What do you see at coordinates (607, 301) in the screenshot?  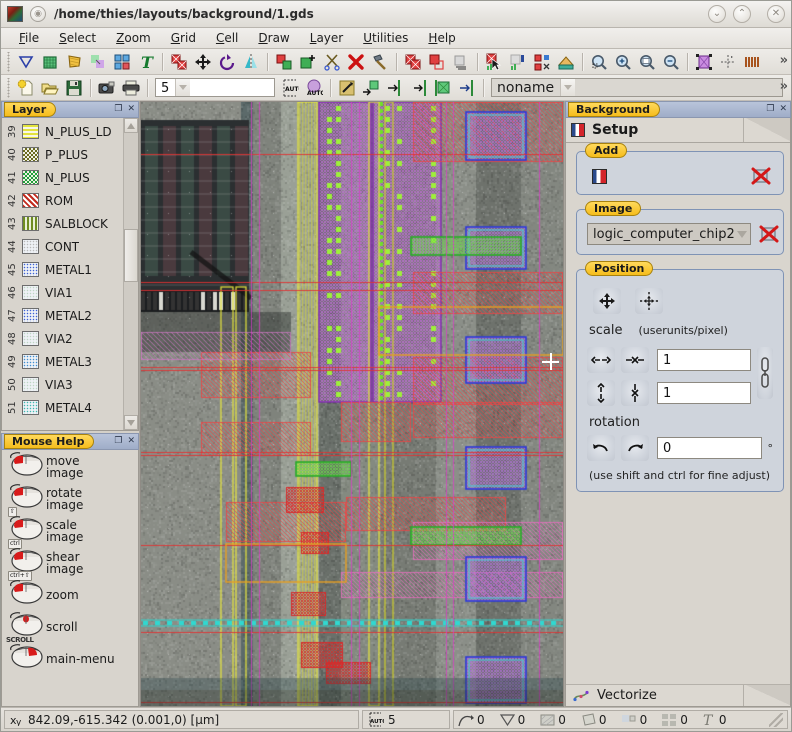 I see `move-coarse-icon` at bounding box center [607, 301].